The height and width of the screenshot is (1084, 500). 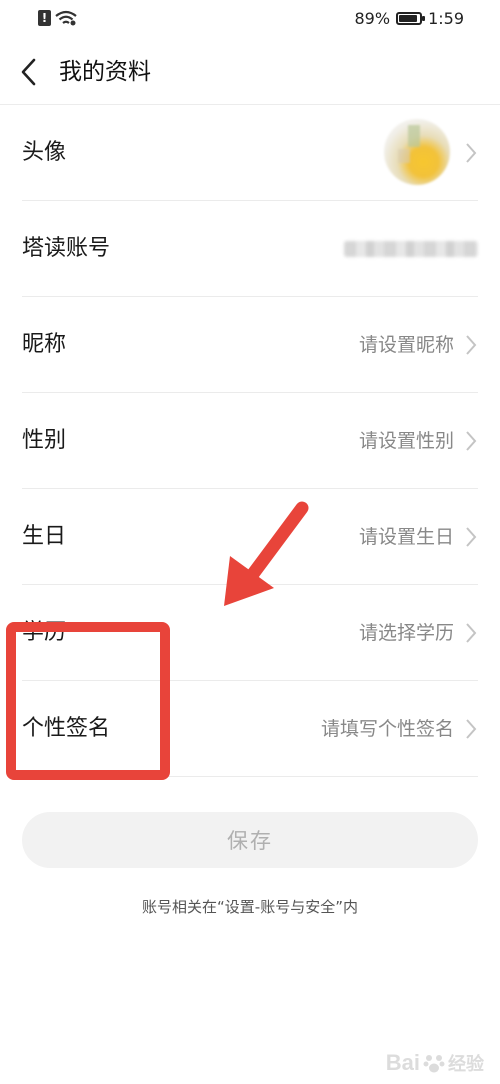 I want to click on paw-icon, so click(x=434, y=1064).